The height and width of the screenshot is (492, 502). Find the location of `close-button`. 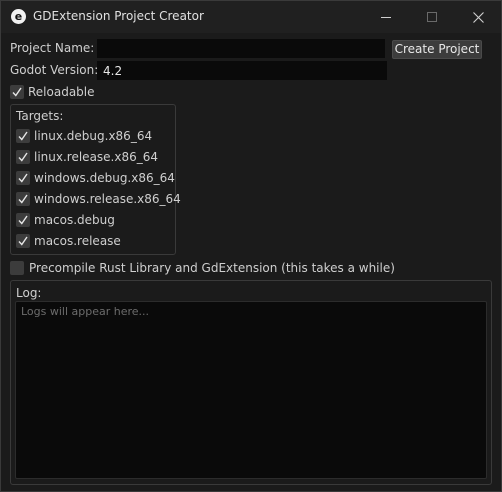

close-button is located at coordinates (478, 17).